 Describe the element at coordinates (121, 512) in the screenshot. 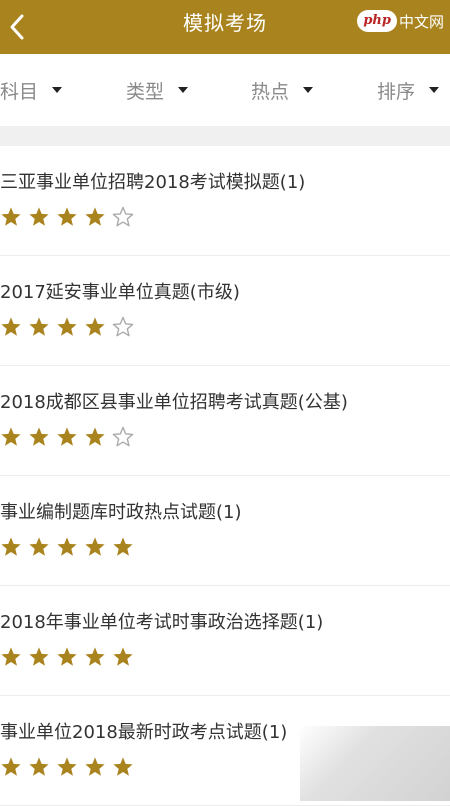

I see `item-title: 事业编制题库时政热点试题(1)` at that location.